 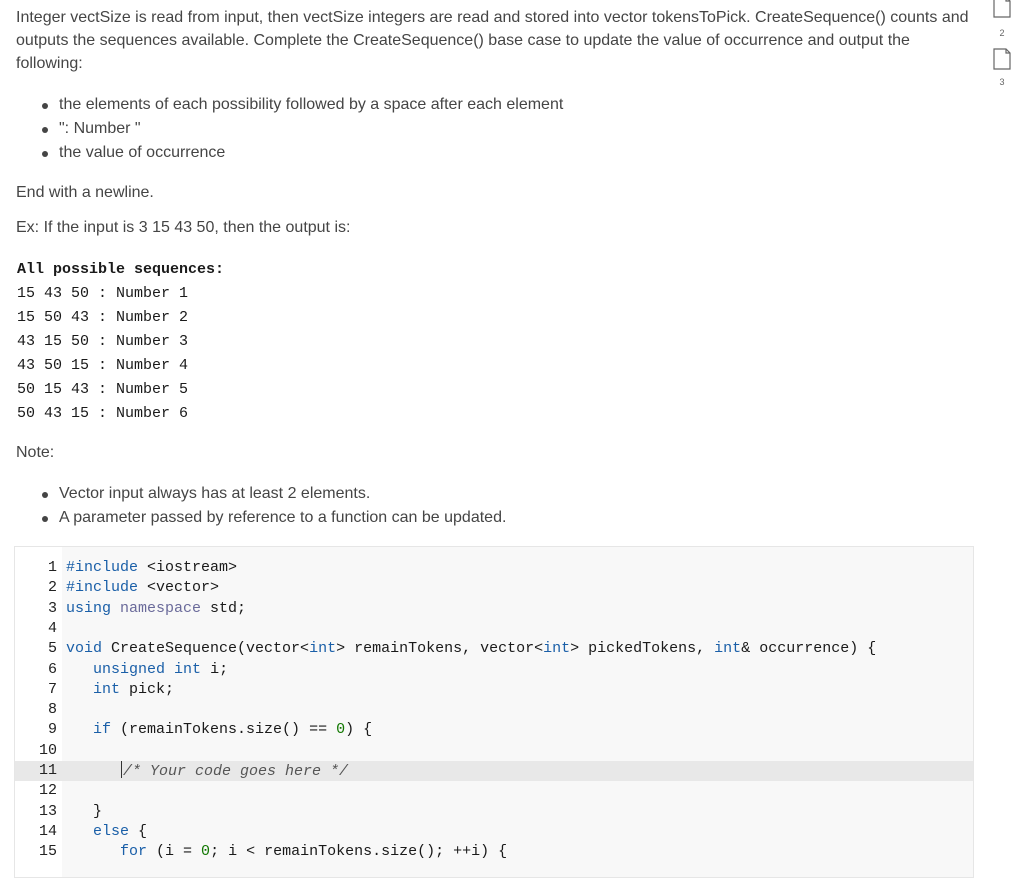 I want to click on requirement-item: ": Number ", so click(x=301, y=129).